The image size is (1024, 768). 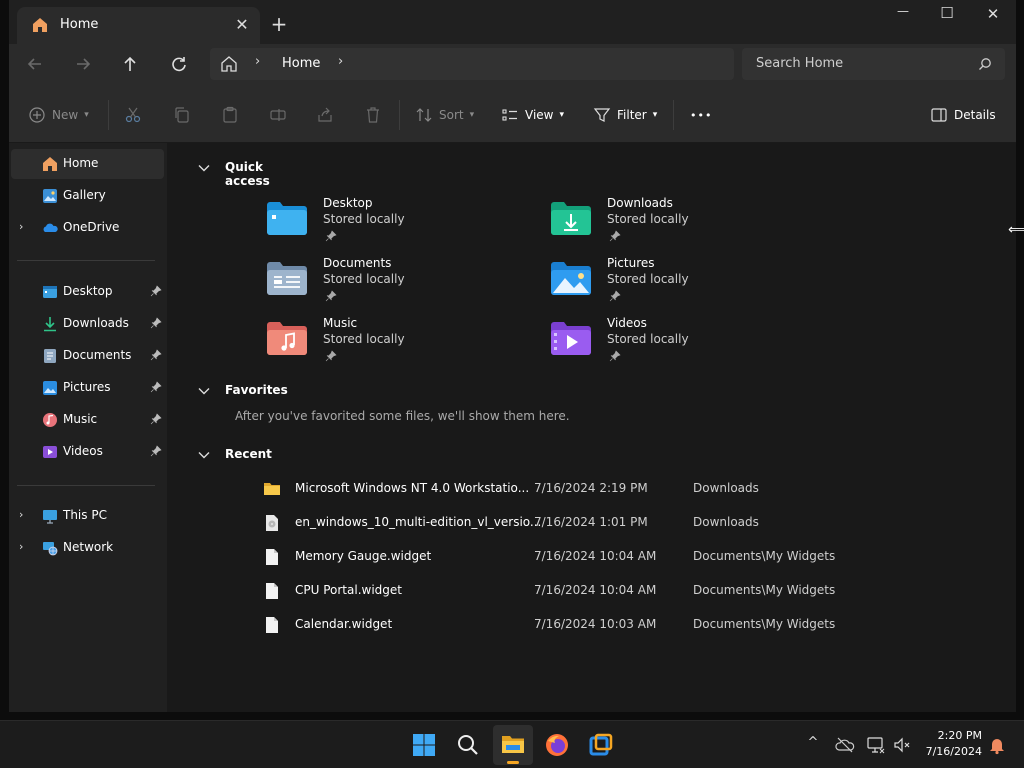 What do you see at coordinates (87, 516) in the screenshot?
I see `sidebar-item-this-pc: › This PC` at bounding box center [87, 516].